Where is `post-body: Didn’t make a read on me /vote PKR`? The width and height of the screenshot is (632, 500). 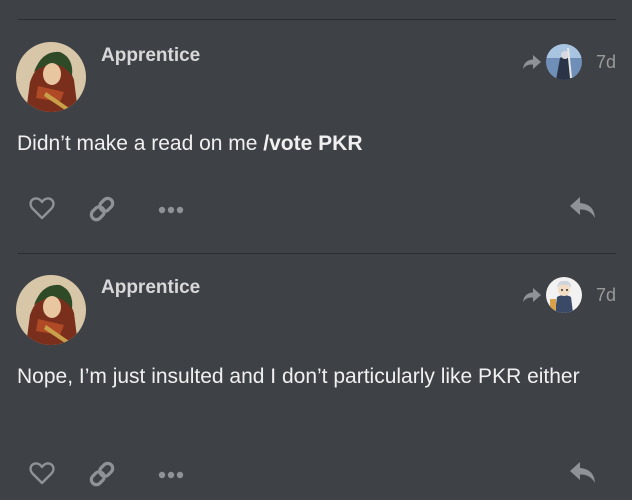
post-body: Didn’t make a read on me /vote PKR is located at coordinates (309, 144).